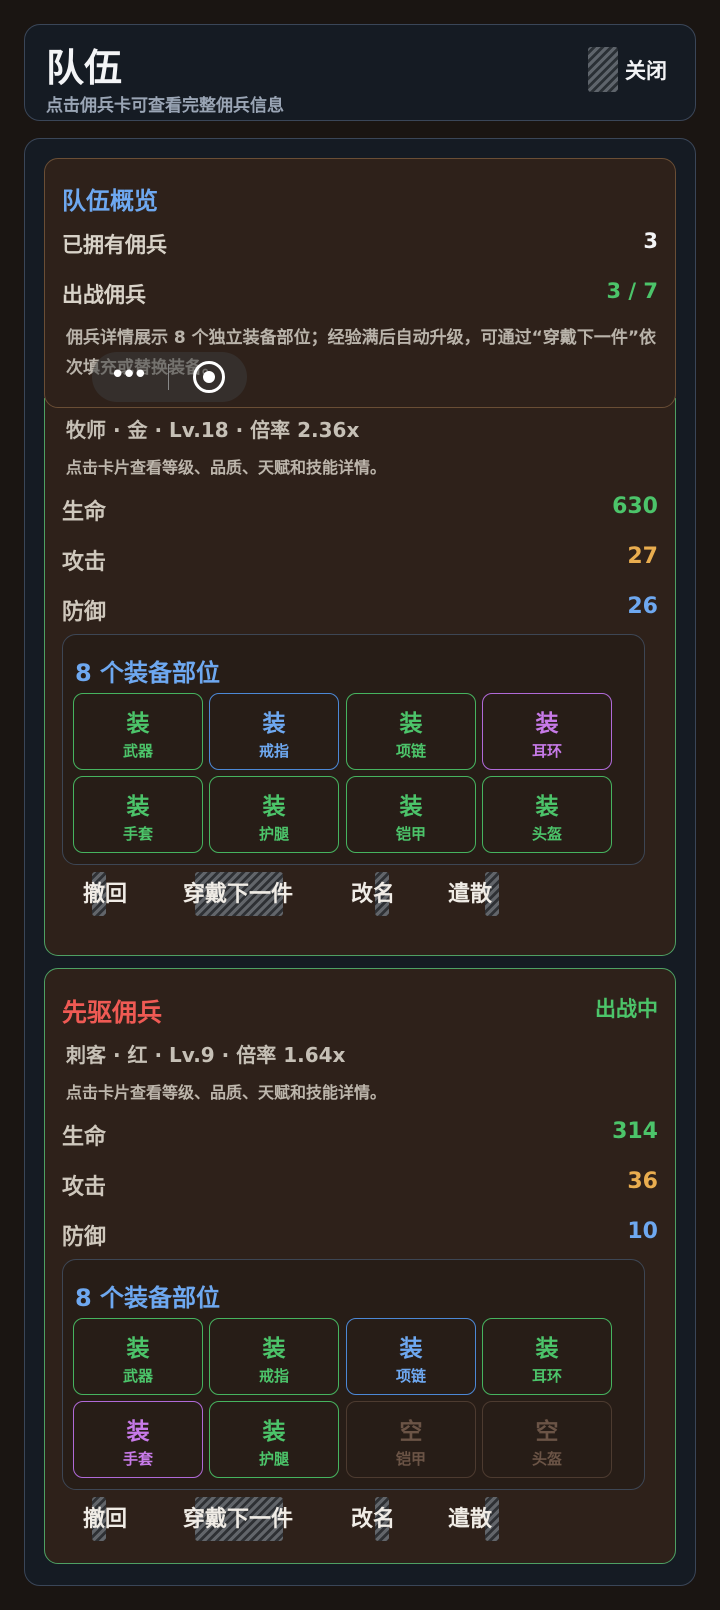 Image resolution: width=720 pixels, height=1610 pixels. I want to click on stat-defense: 防御 26, so click(360, 610).